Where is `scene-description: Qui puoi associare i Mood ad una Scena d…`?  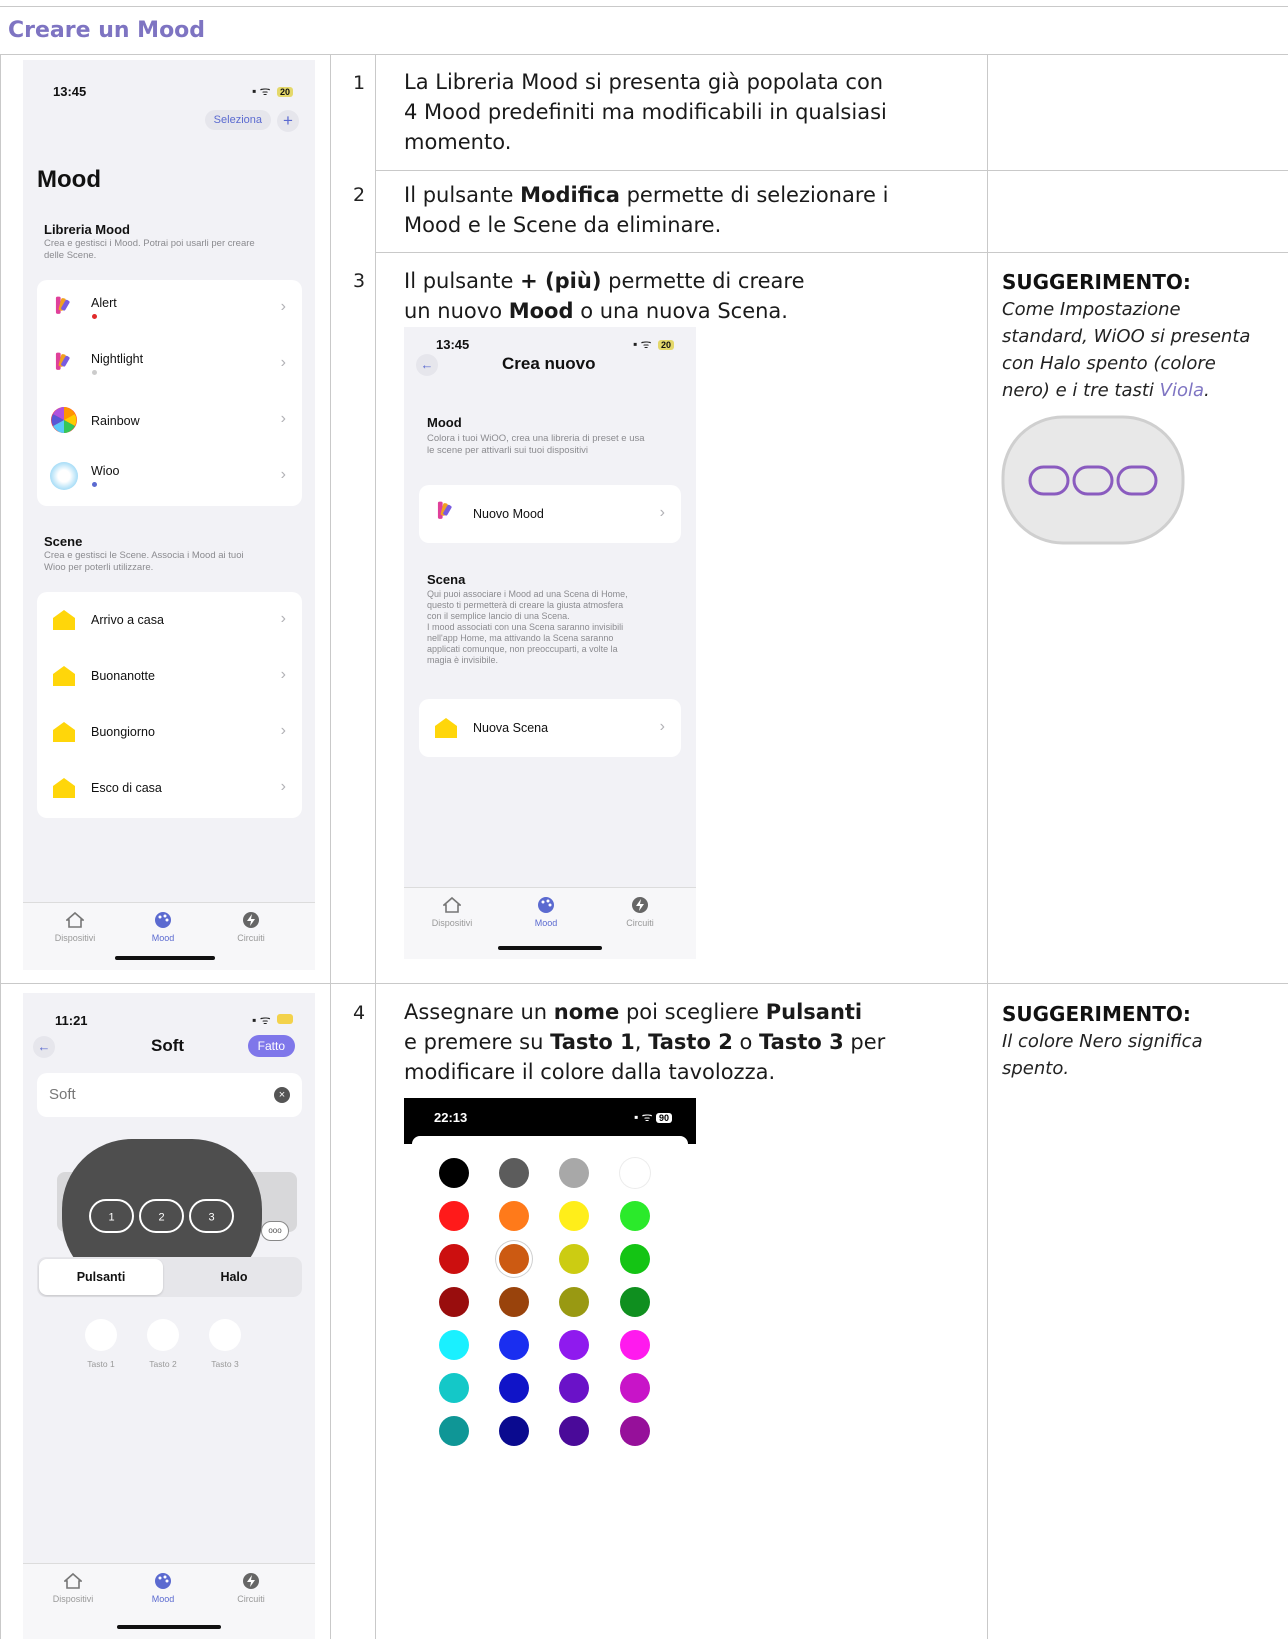 scene-description: Qui puoi associare i Mood ad una Scena d… is located at coordinates (527, 627).